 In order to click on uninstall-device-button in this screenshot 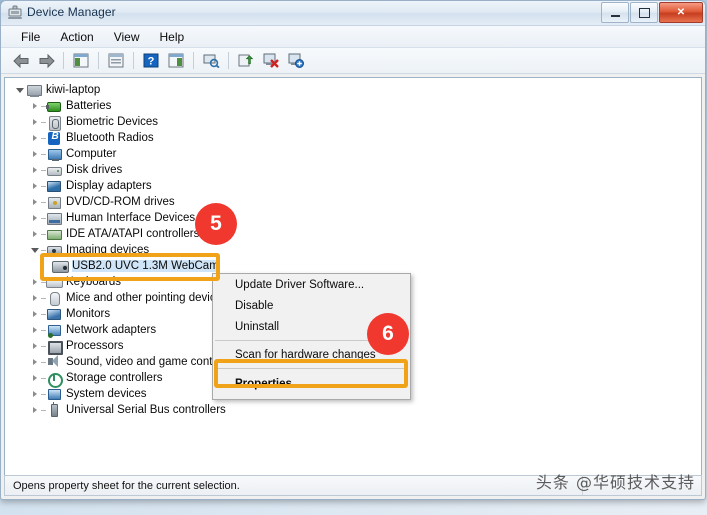, I will do `click(271, 60)`.